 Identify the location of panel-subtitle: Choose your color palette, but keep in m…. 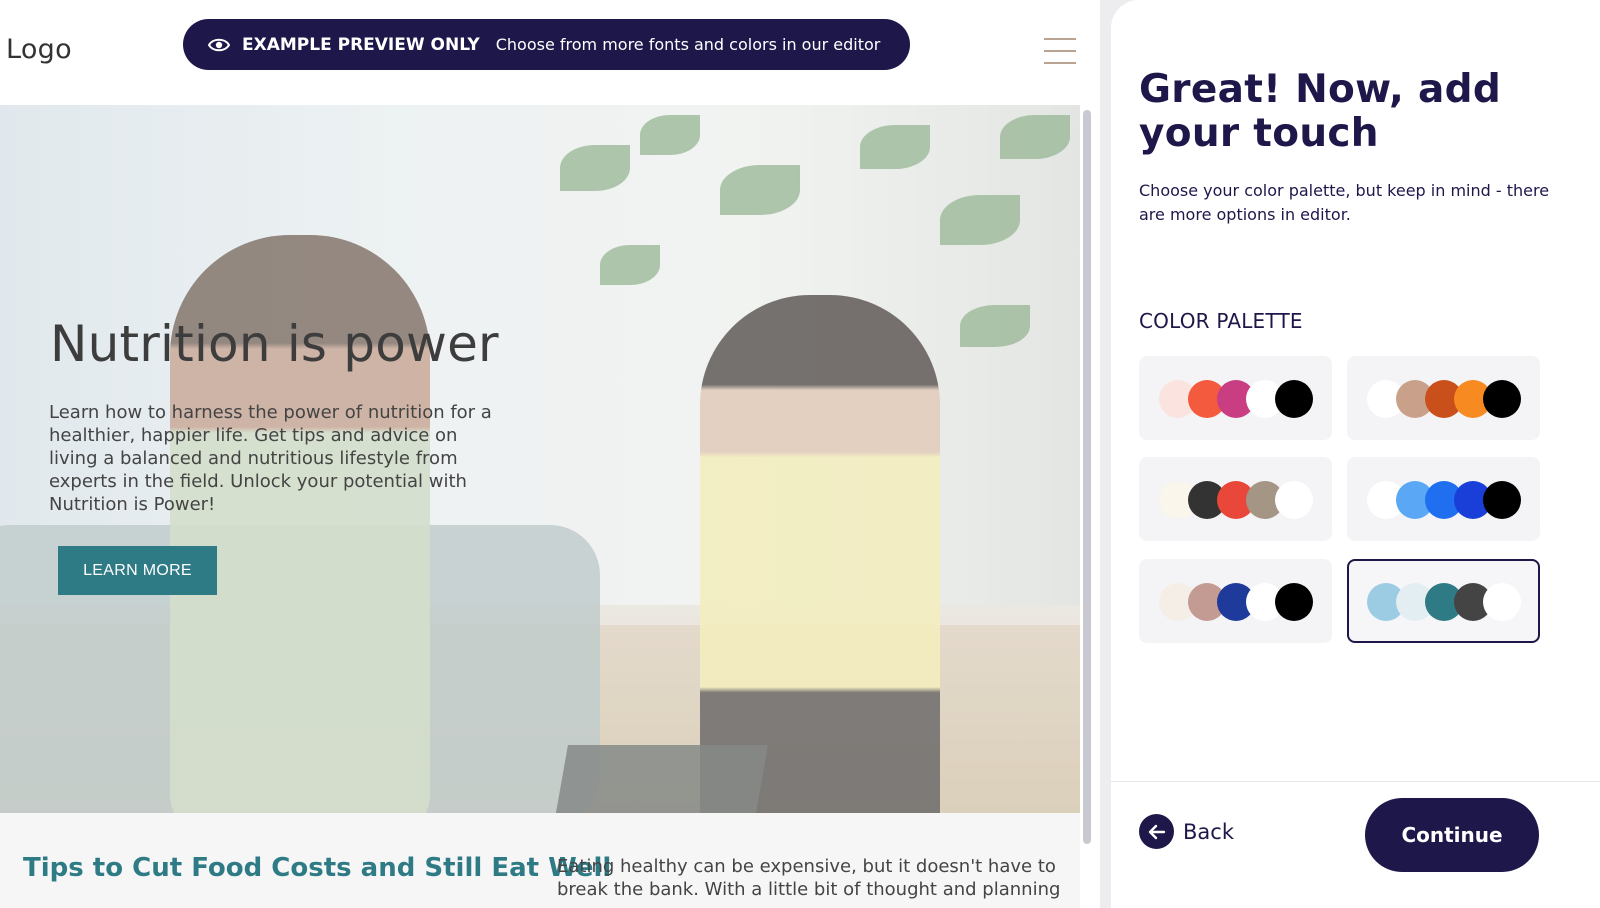
(1344, 202).